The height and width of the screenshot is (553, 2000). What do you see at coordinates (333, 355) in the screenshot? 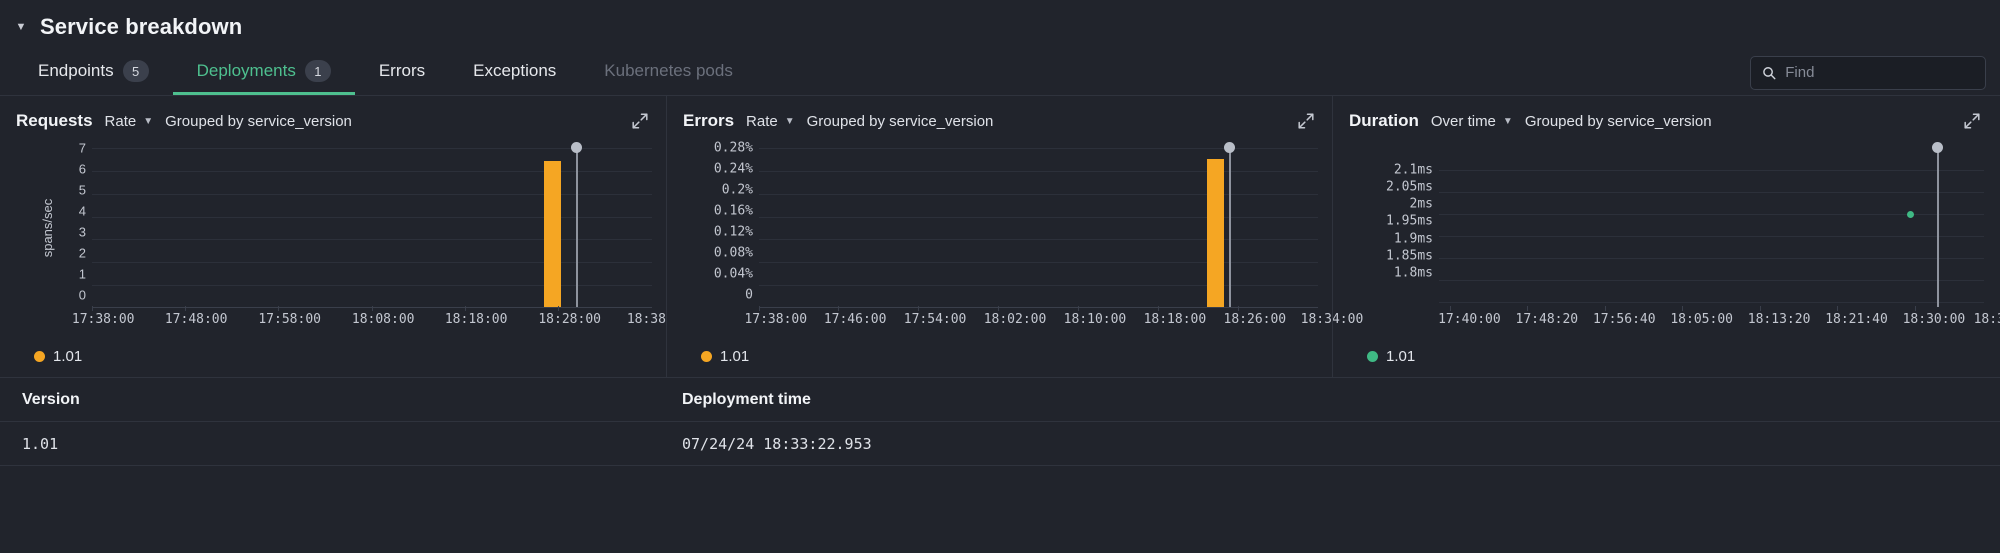
I see `legend-requests: 1.01` at bounding box center [333, 355].